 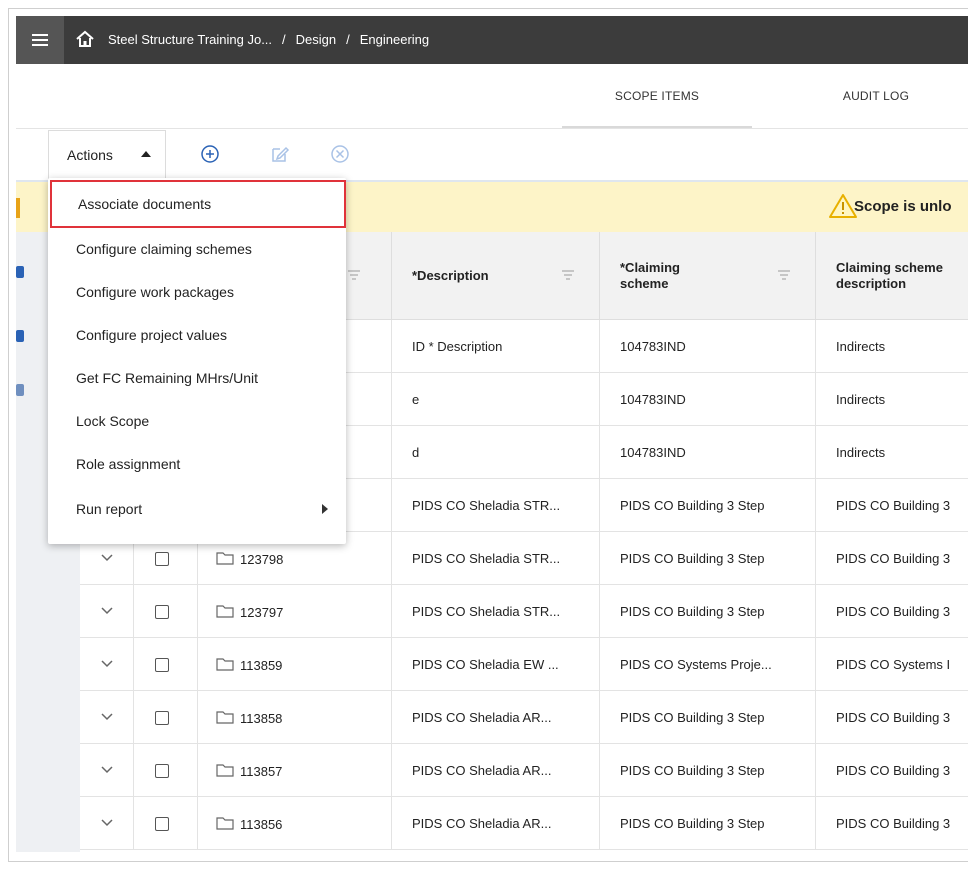 I want to click on breadcrumb-engineering: Engineering, so click(x=394, y=40).